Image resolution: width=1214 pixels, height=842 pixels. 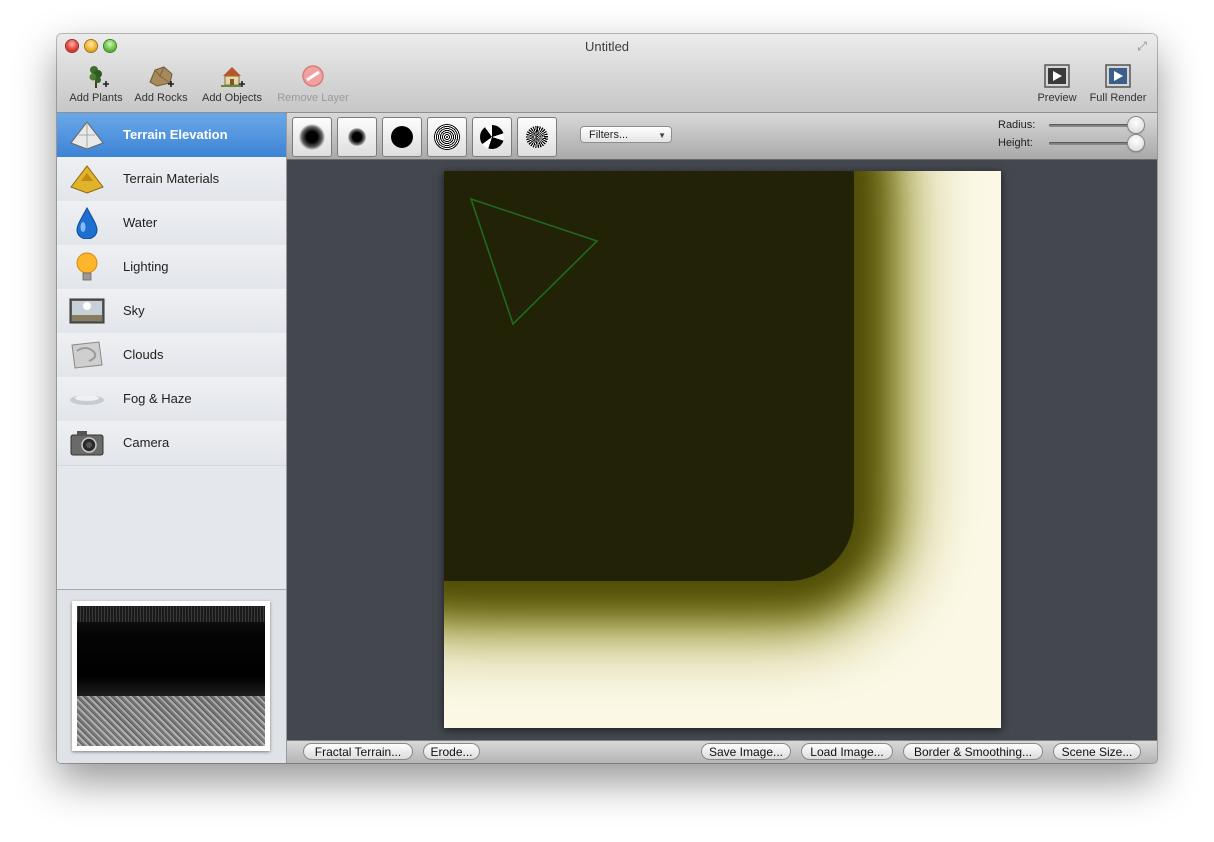 I want to click on height-slider-knob, so click(x=1136, y=143).